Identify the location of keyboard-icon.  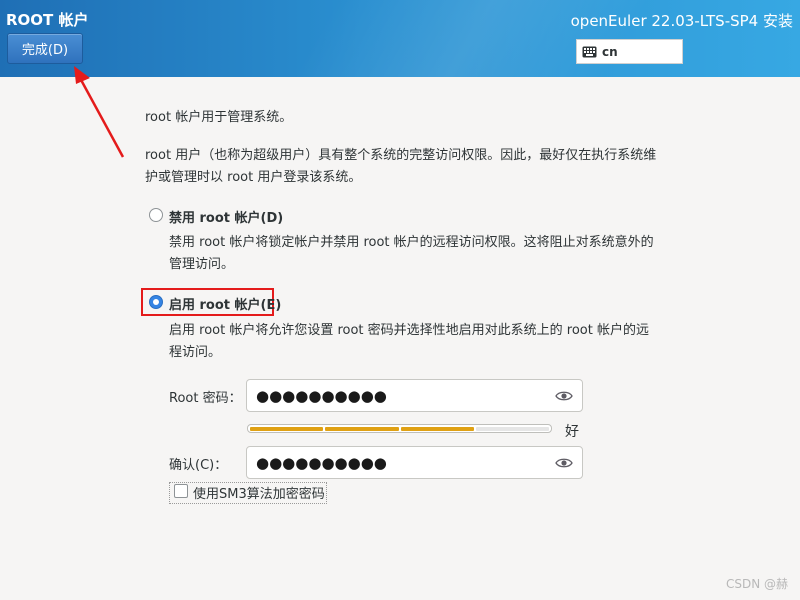
(589, 51).